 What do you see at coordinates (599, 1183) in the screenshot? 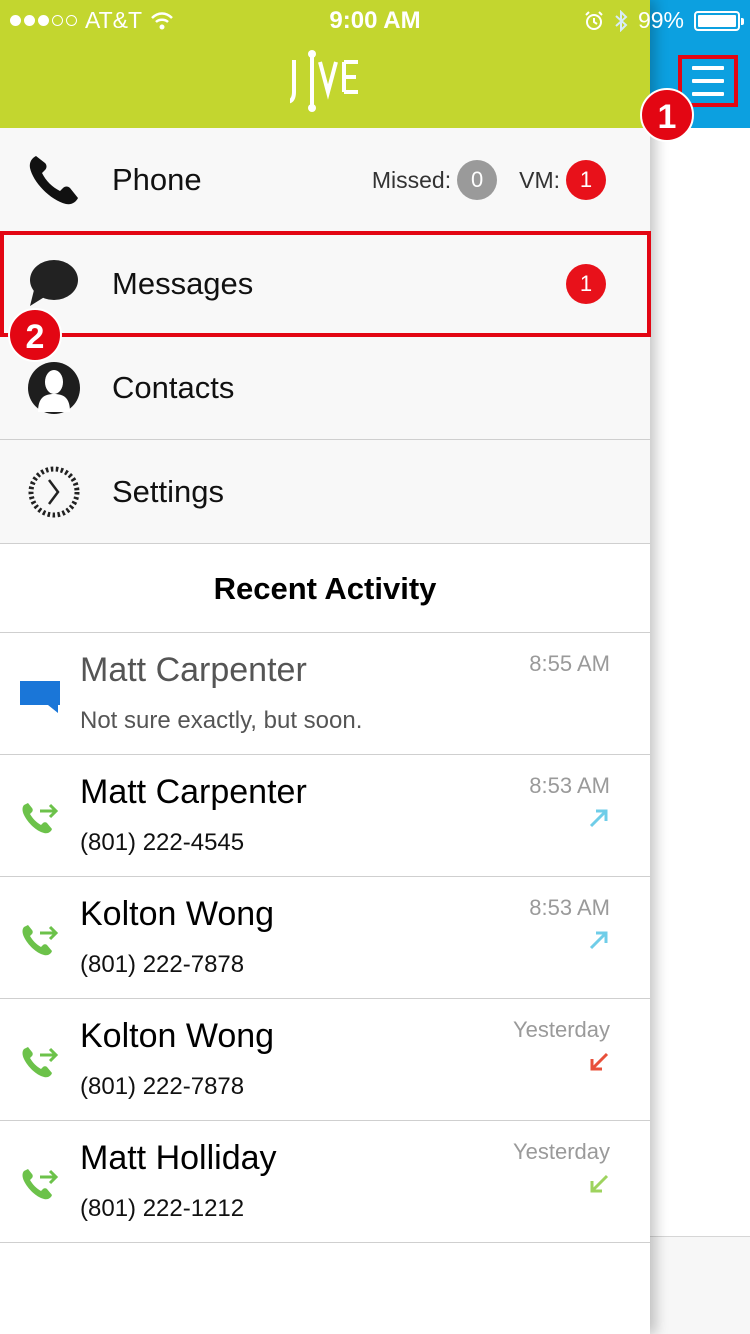
I see `incoming-arrow-icon` at bounding box center [599, 1183].